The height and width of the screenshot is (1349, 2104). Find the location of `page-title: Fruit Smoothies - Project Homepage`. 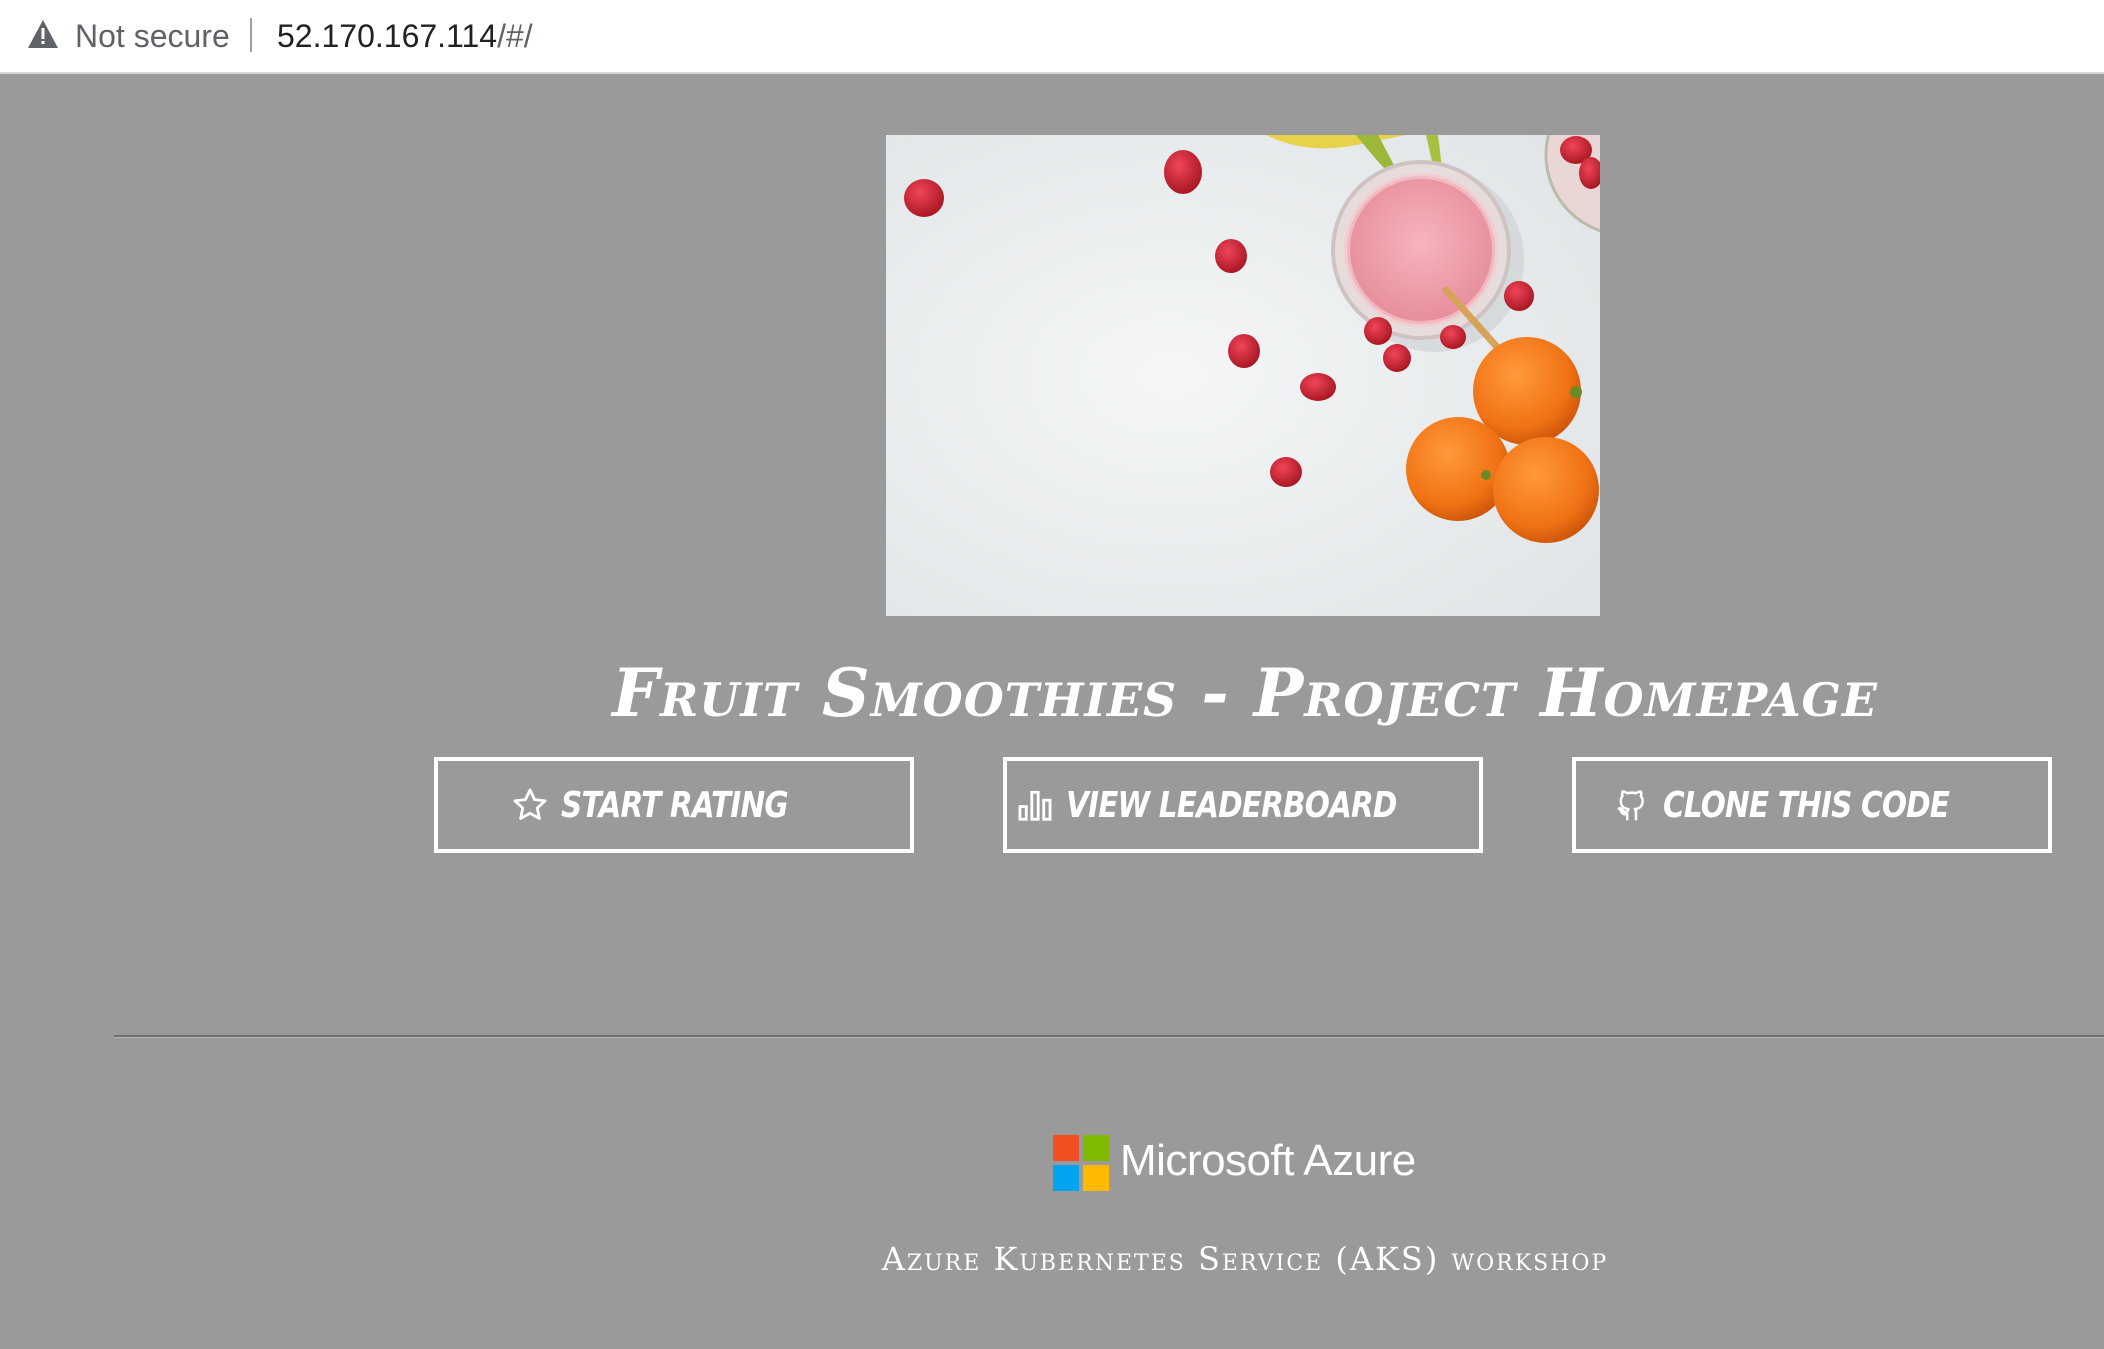

page-title: Fruit Smoothies - Project Homepage is located at coordinates (1245, 693).